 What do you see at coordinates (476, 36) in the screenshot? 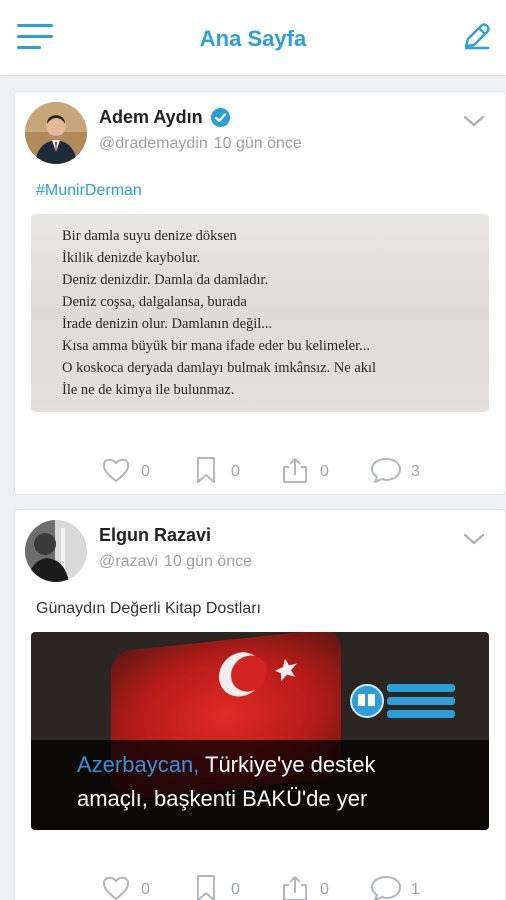
I see `pencil-edit-icon` at bounding box center [476, 36].